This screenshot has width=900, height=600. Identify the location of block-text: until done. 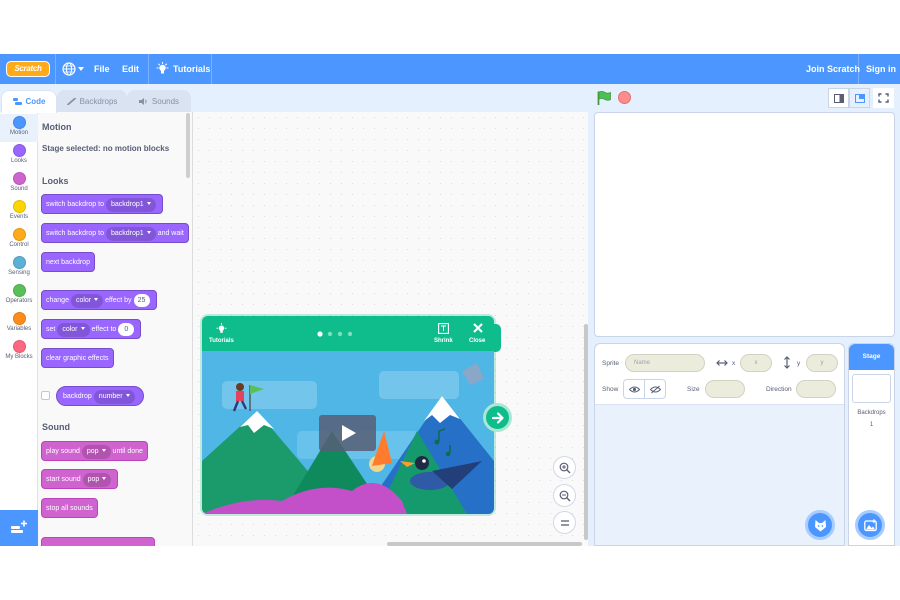
(127, 451).